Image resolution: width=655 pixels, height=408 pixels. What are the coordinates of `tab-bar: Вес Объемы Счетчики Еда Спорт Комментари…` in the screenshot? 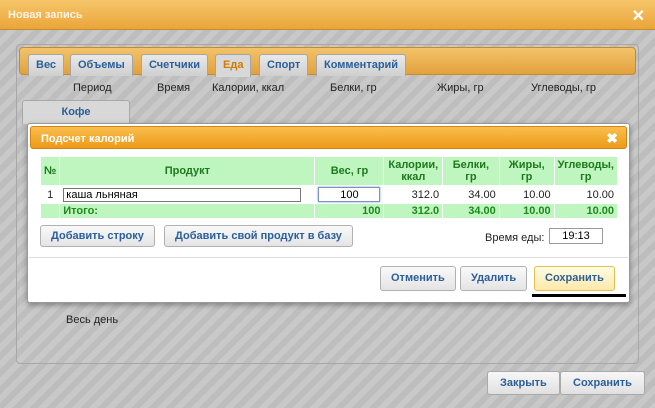 It's located at (327, 62).